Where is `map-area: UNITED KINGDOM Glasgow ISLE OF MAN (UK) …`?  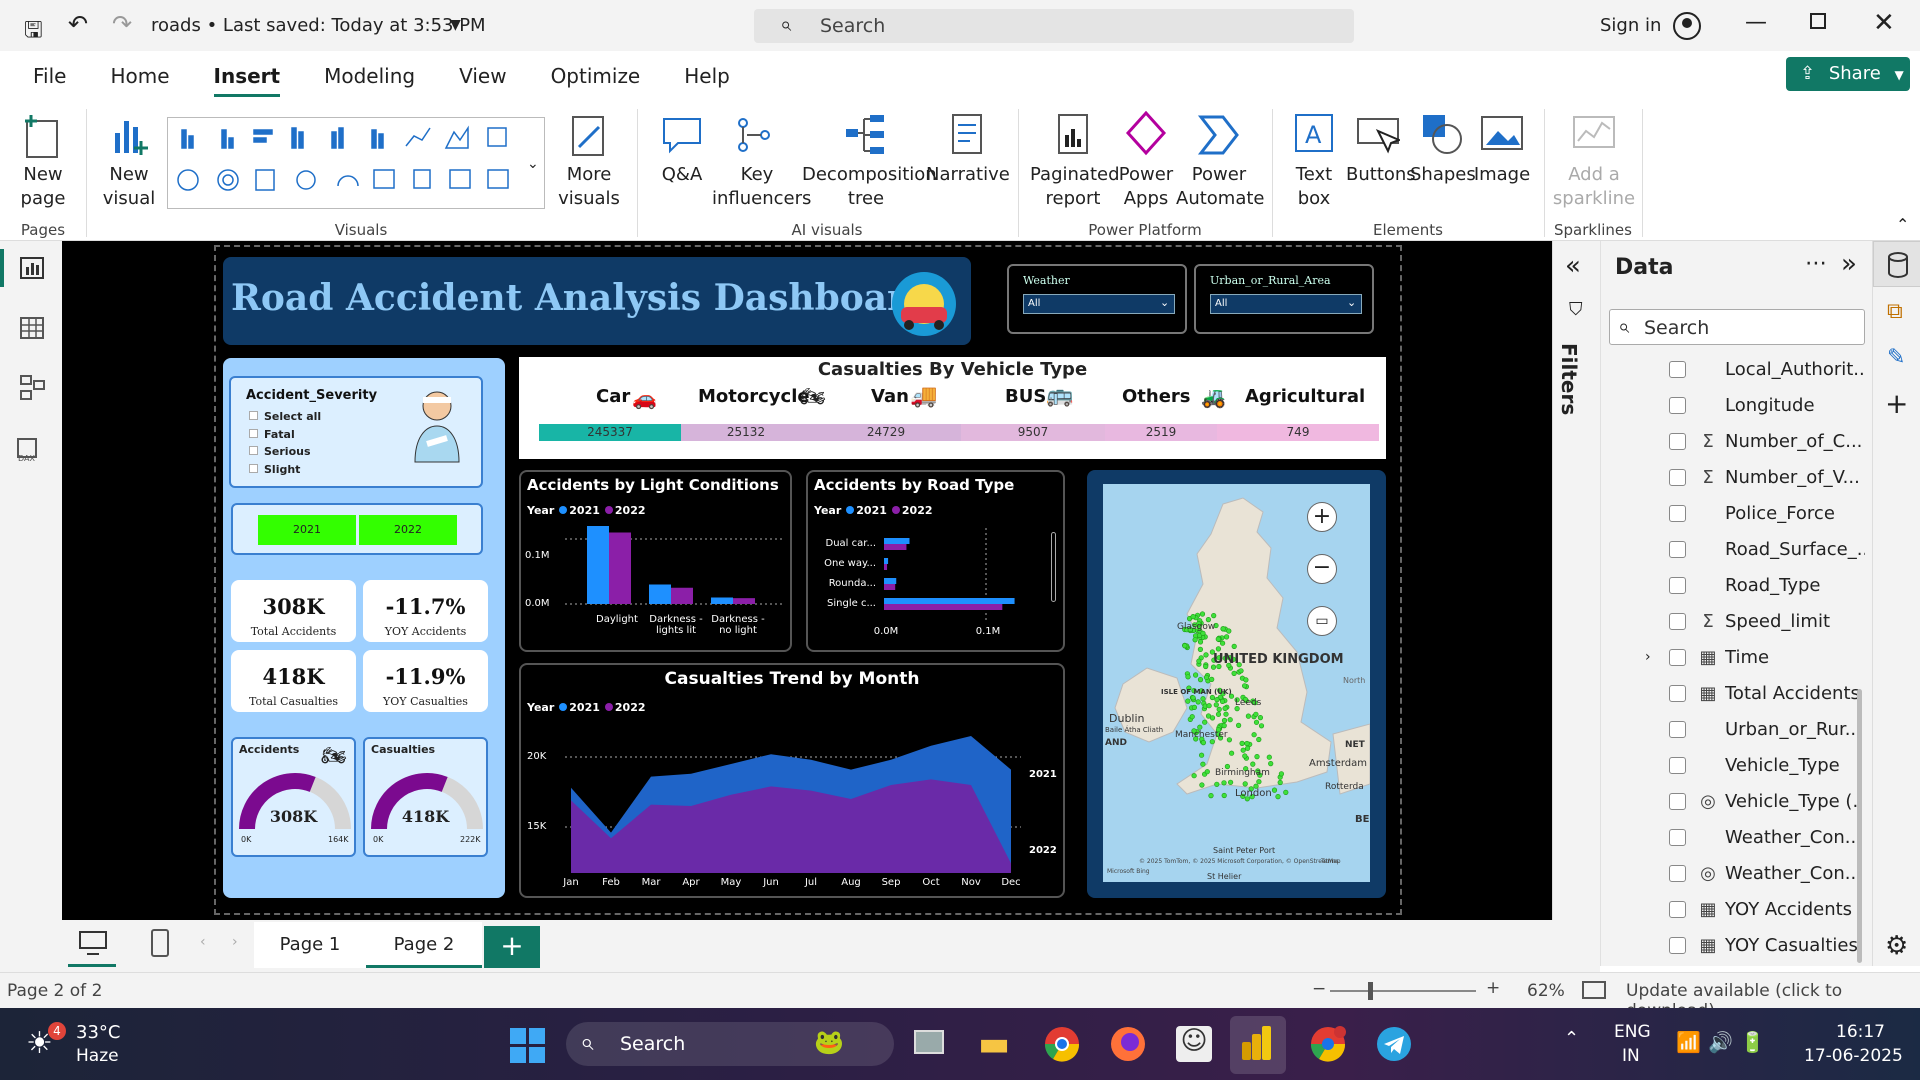
map-area: UNITED KINGDOM Glasgow ISLE OF MAN (UK) … is located at coordinates (1236, 683).